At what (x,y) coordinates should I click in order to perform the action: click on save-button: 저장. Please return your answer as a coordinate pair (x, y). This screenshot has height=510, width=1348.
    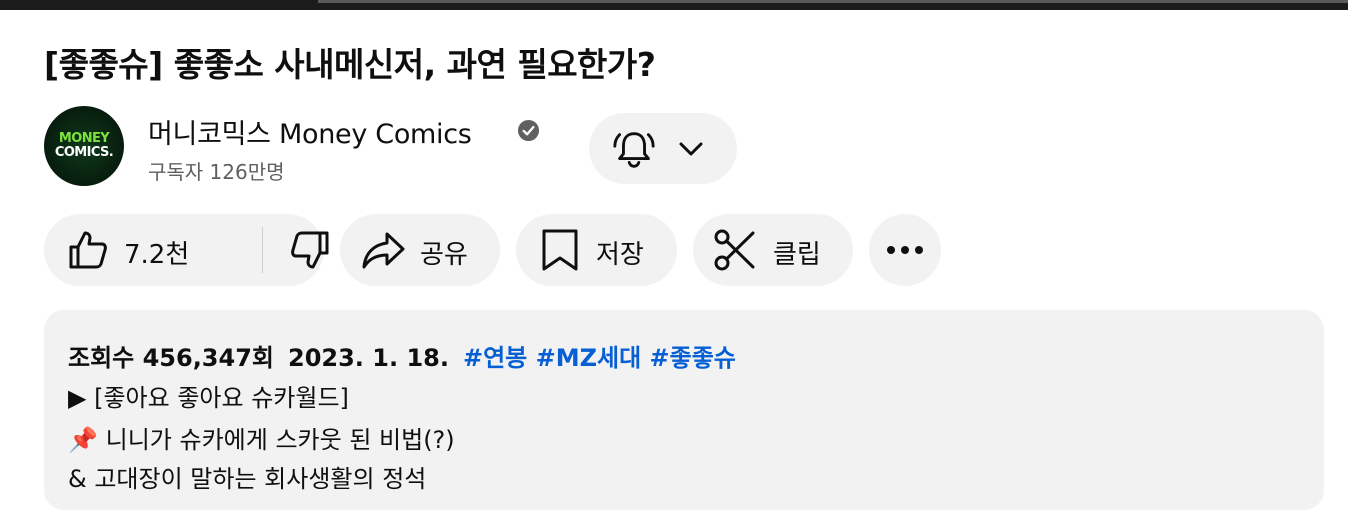
    Looking at the image, I should click on (596, 250).